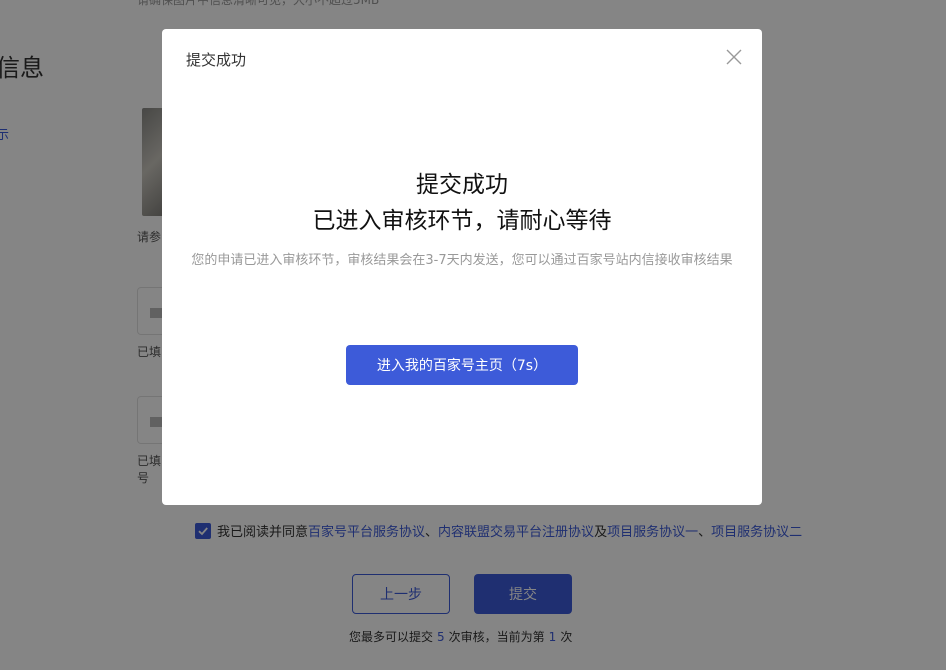 This screenshot has width=946, height=670. What do you see at coordinates (216, 60) in the screenshot?
I see `modal-title: 提交成功` at bounding box center [216, 60].